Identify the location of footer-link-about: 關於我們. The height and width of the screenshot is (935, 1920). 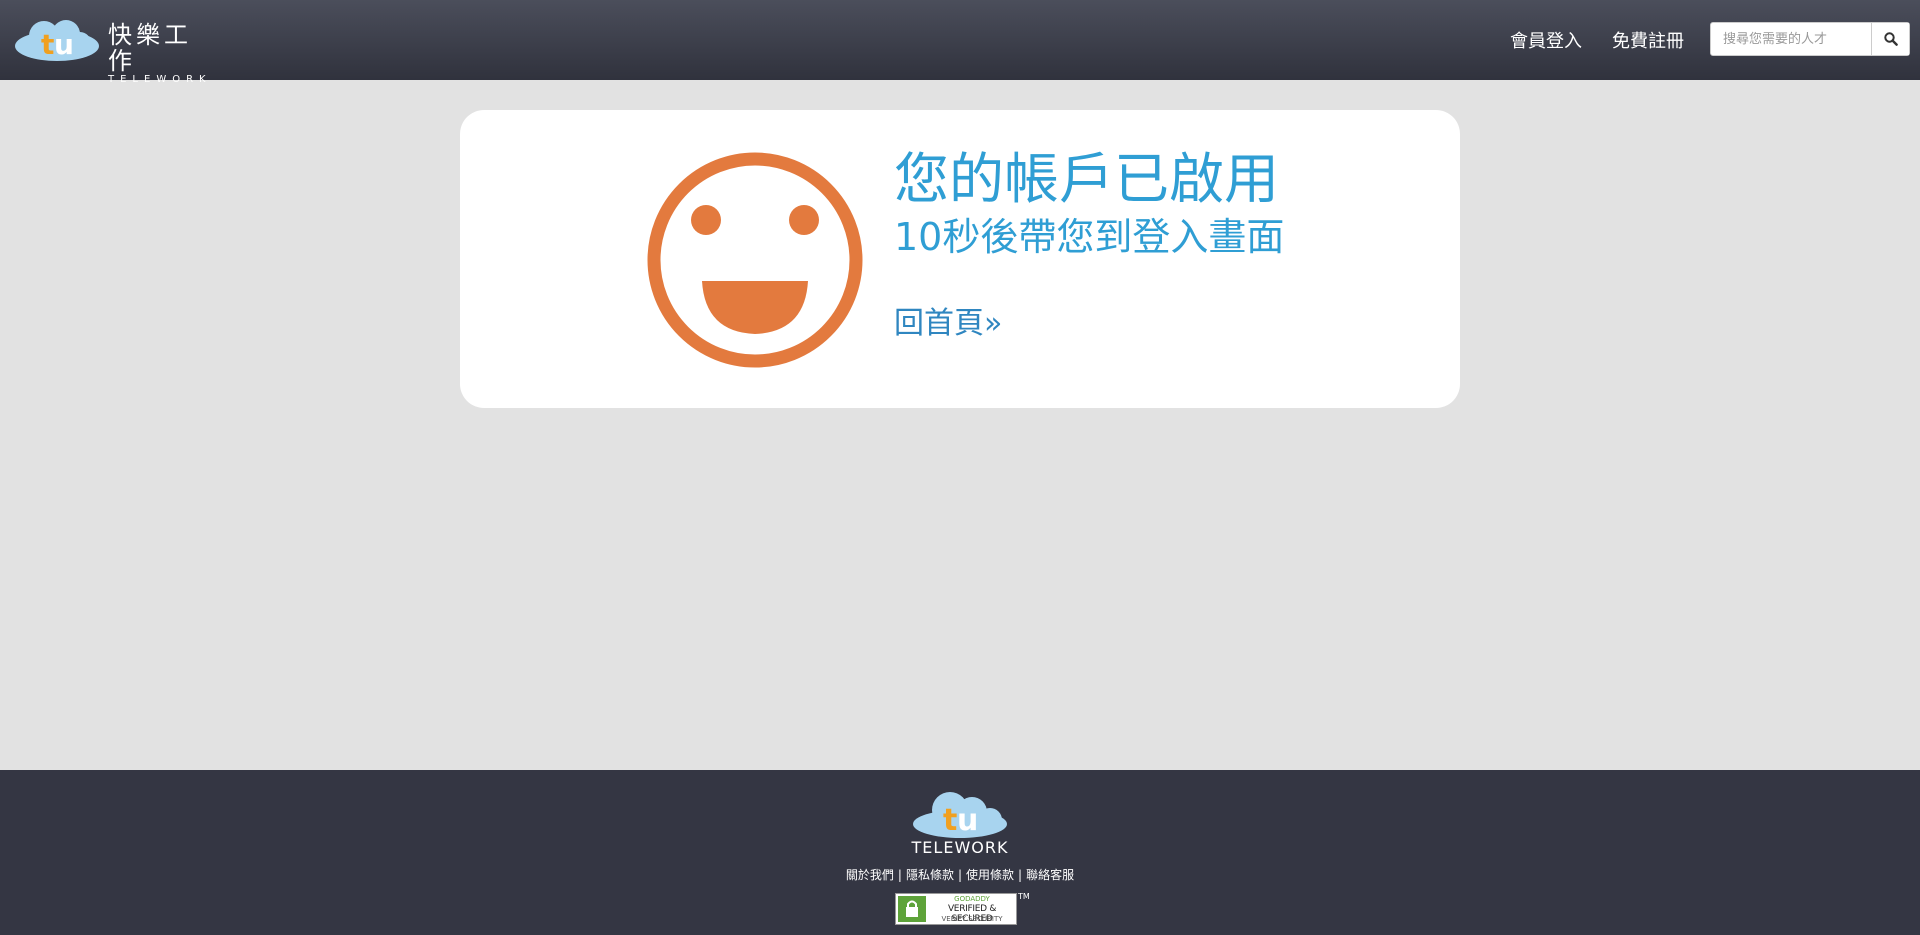
(870, 875).